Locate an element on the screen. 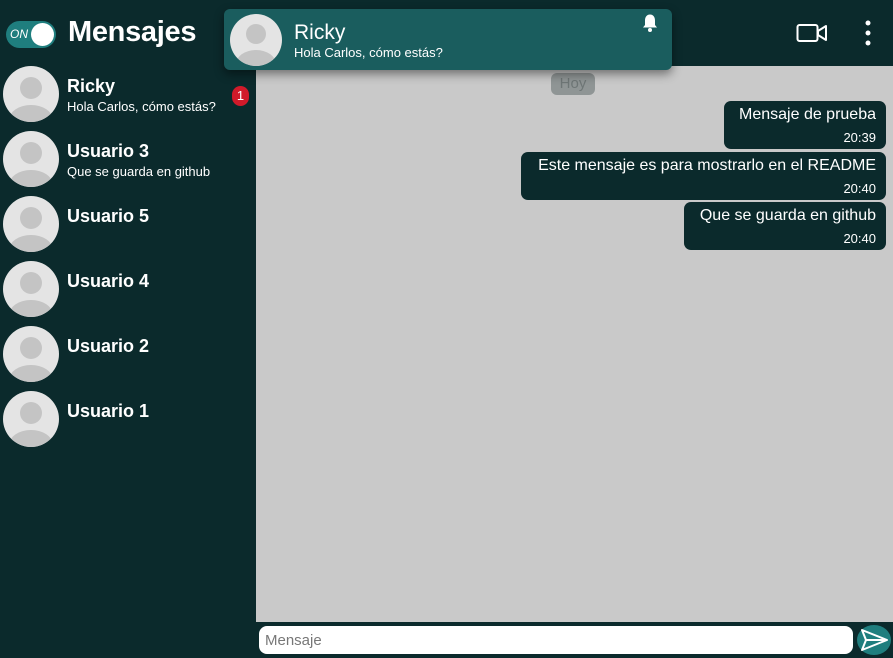  notification-title: Ricky is located at coordinates (320, 32).